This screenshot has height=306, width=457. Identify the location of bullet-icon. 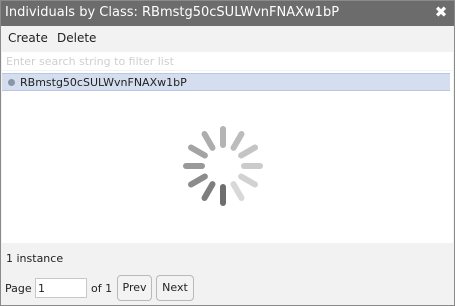
(11, 82).